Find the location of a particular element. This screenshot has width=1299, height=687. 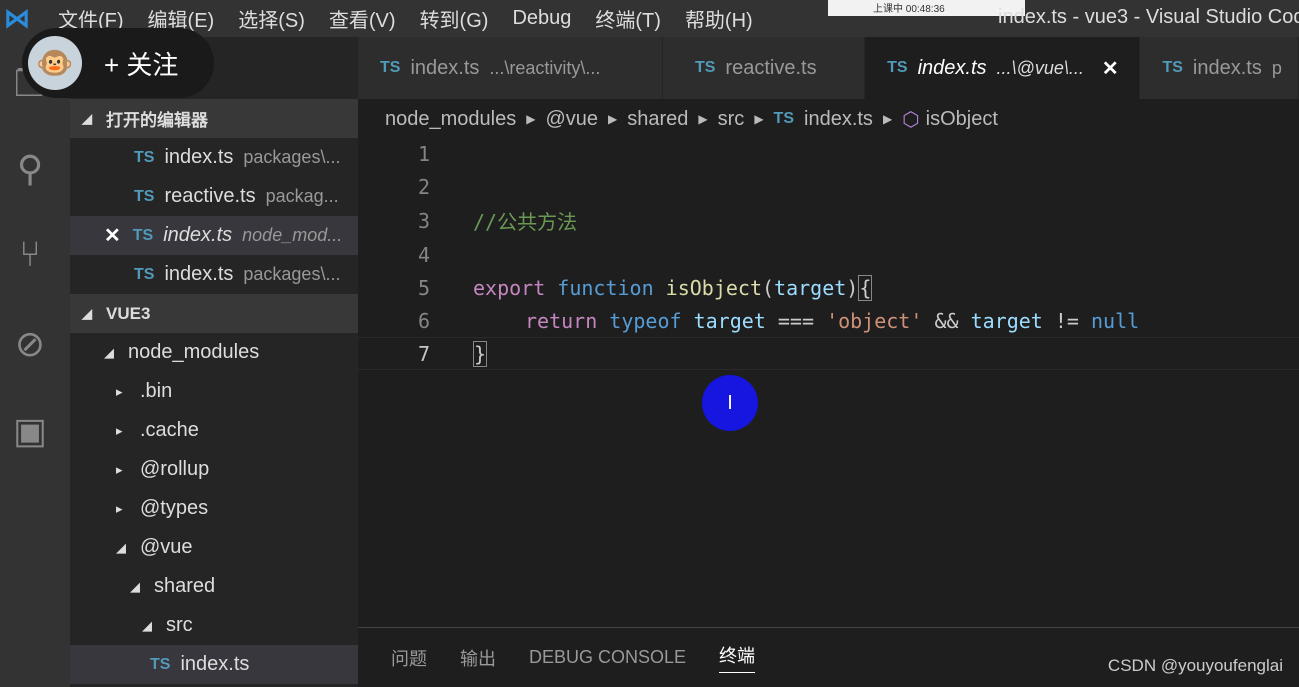

tree-folder: ▸ .bin is located at coordinates (214, 391).